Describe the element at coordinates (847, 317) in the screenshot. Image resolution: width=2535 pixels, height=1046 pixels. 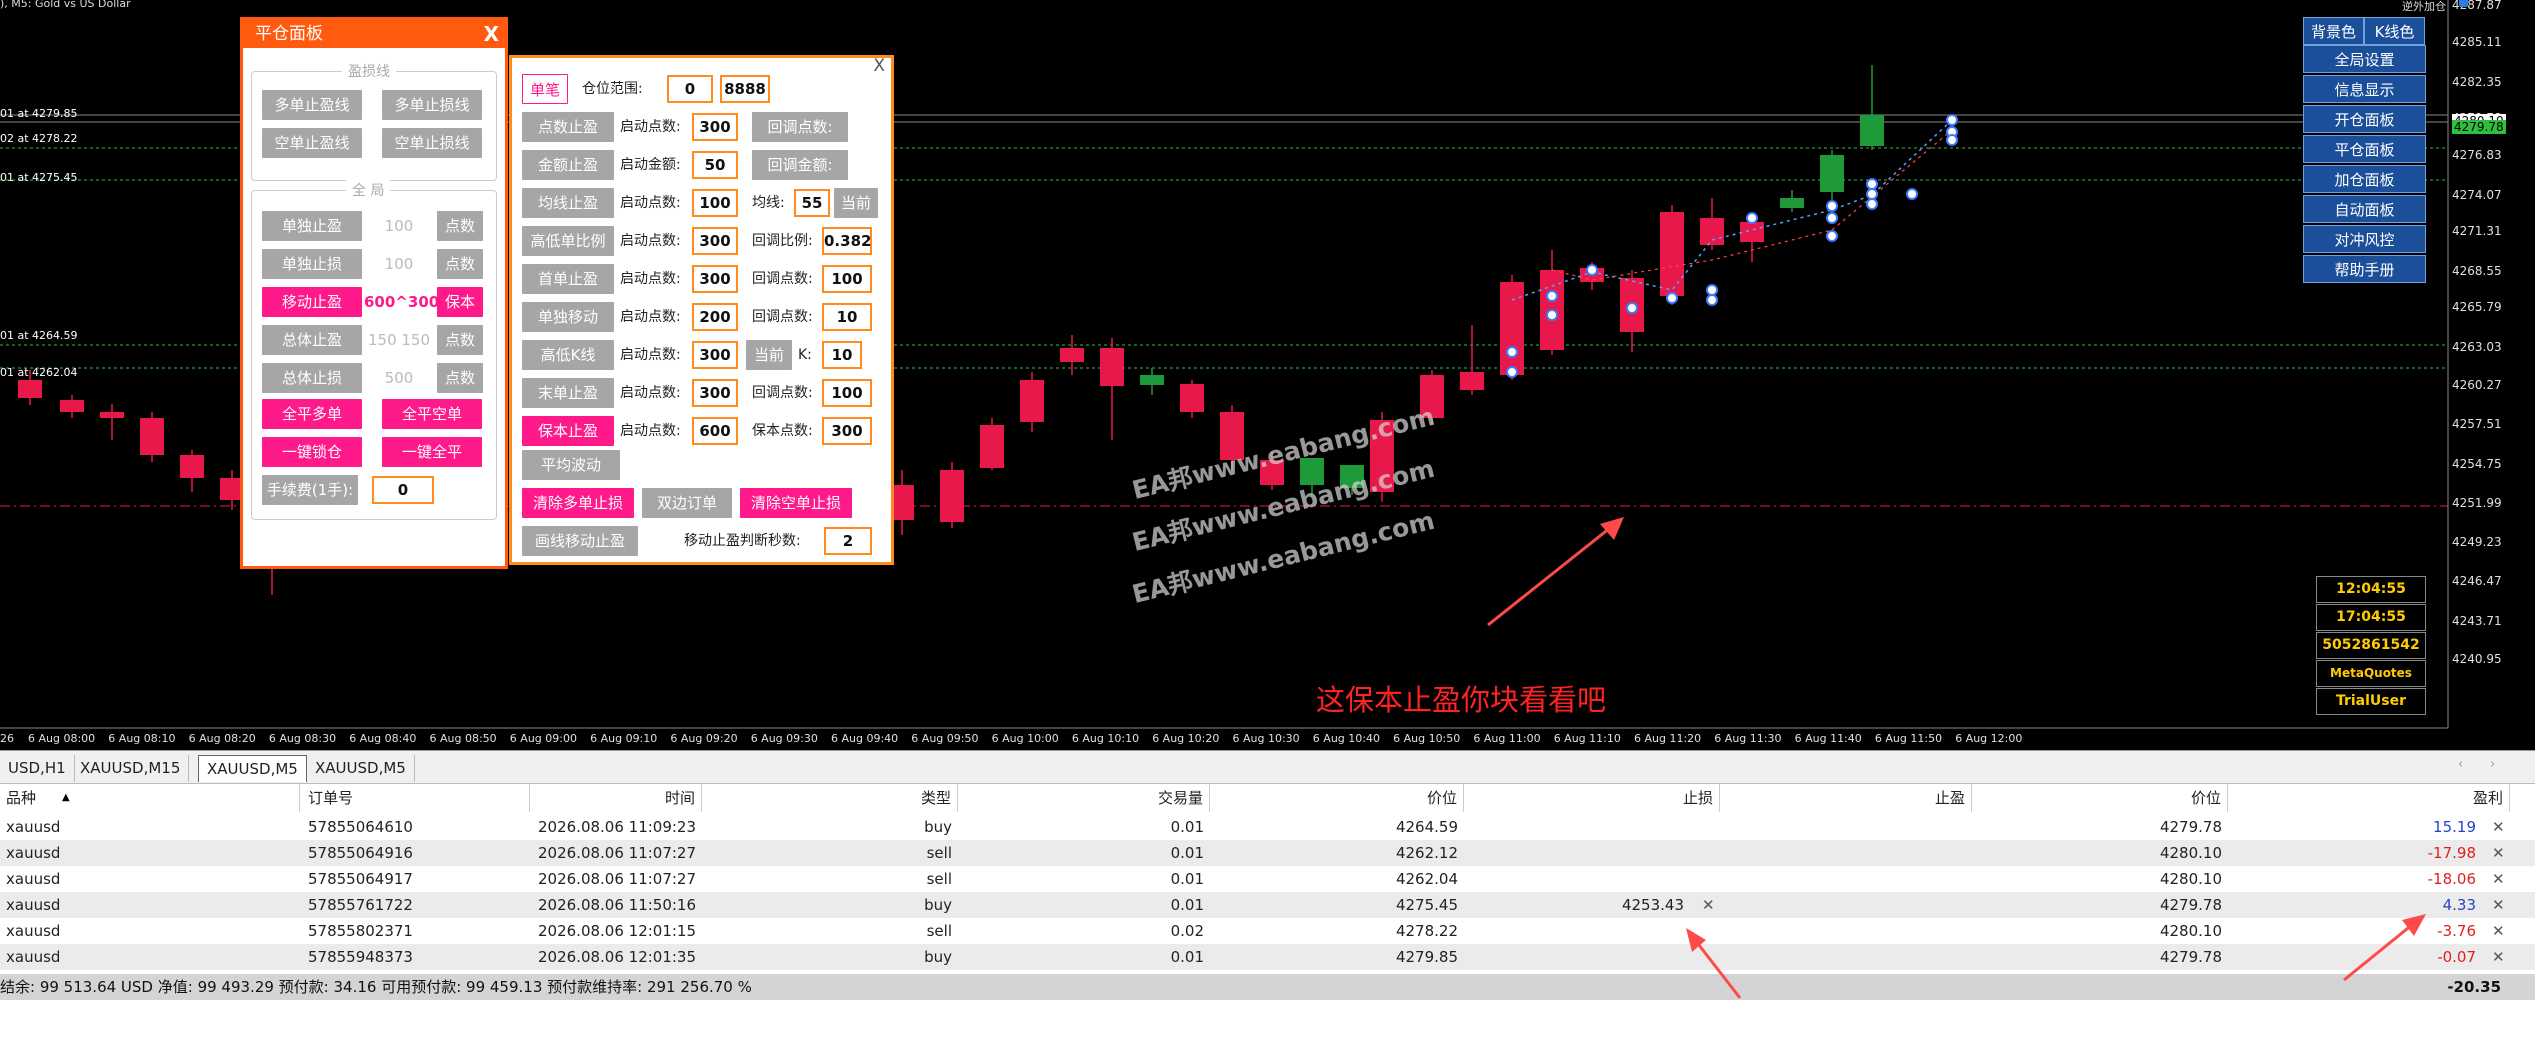
I see `tp-param-input: 10` at that location.